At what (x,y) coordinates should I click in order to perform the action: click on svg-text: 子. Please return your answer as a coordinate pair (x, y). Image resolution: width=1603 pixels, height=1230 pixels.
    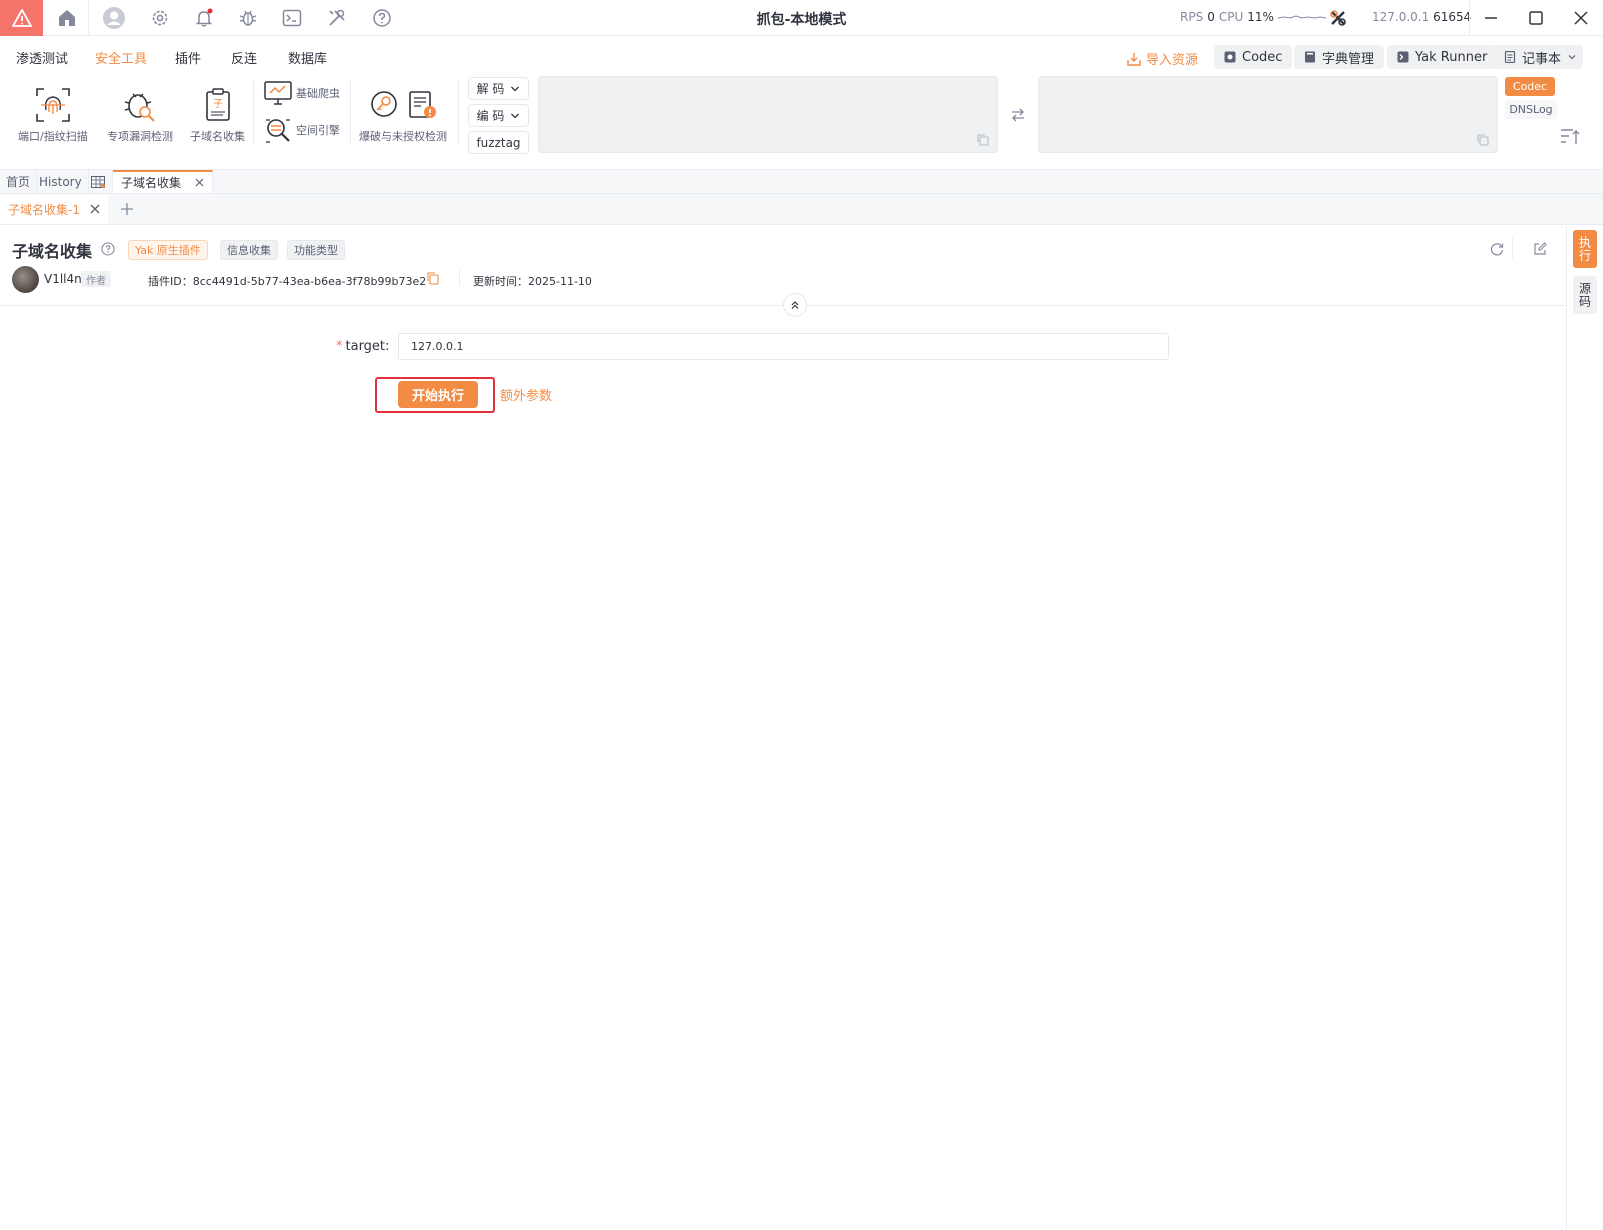
    Looking at the image, I should click on (218, 104).